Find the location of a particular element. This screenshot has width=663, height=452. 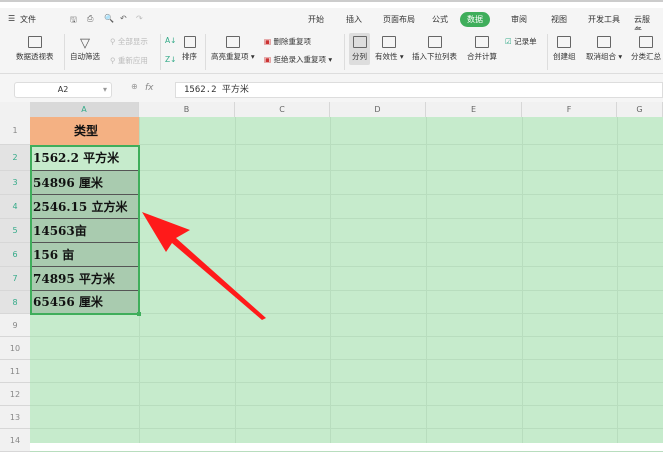

annotation-arrow is located at coordinates (204, 266).